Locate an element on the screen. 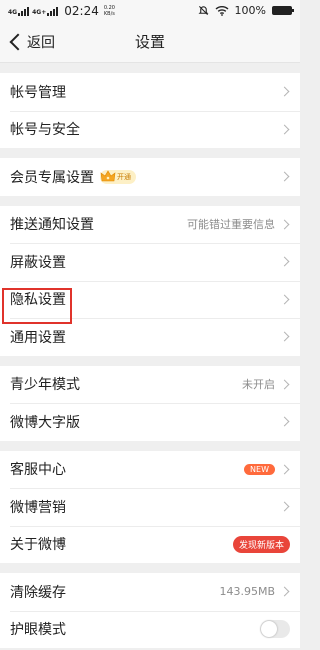 The image size is (320, 650). row-label: 清除缓存 is located at coordinates (38, 592).